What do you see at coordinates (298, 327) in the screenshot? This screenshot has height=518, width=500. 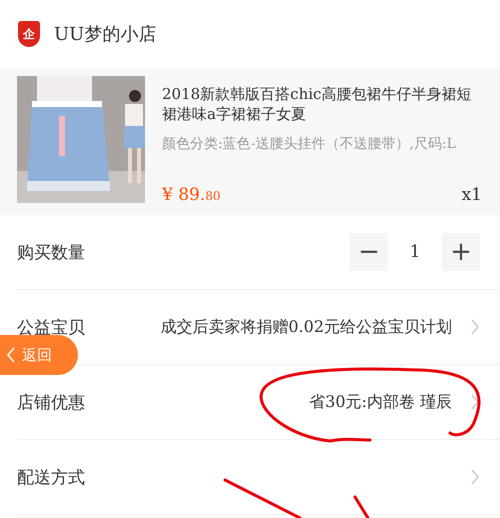 I see `row-value: 成交后卖家将捐赠0.02元给公益宝贝计划` at bounding box center [298, 327].